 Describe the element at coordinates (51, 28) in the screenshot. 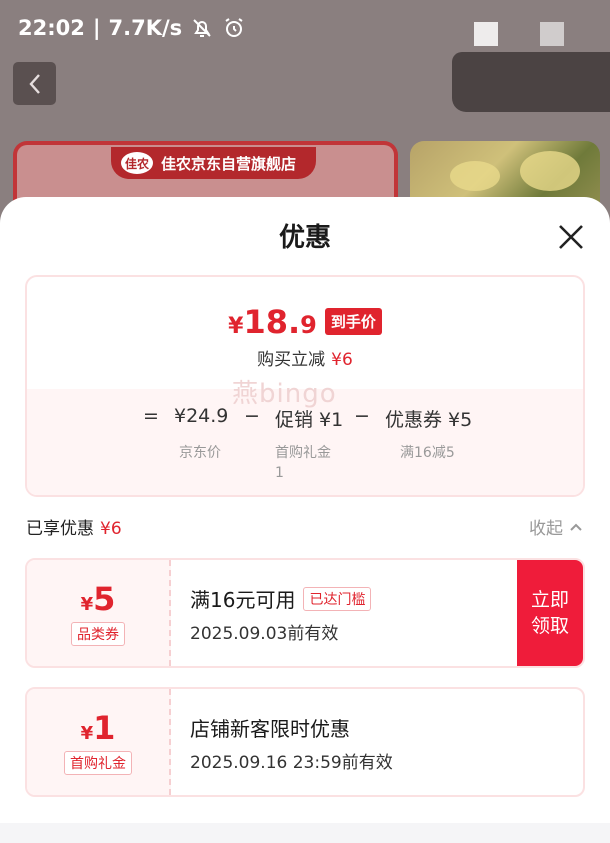

I see `status-time: 22:02` at that location.